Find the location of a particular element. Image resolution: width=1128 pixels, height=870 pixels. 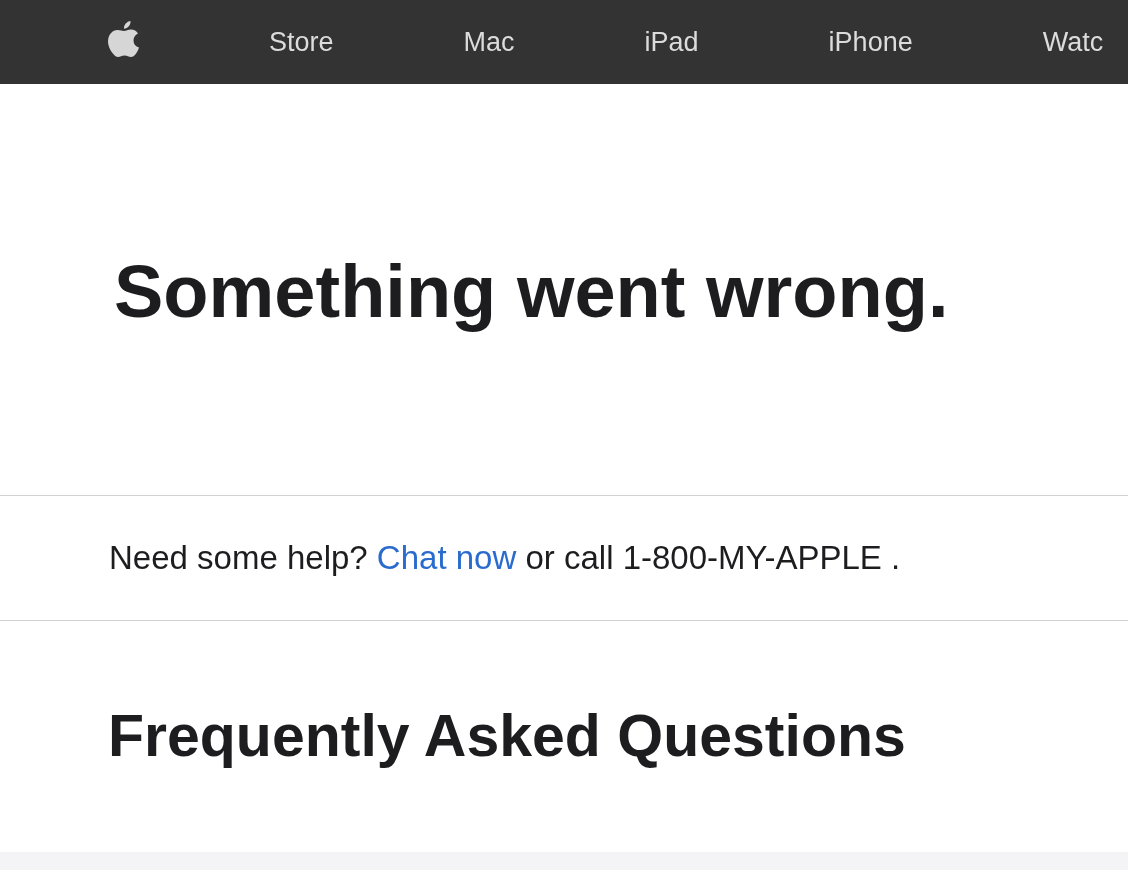

help-text: Need some help? Chat now or call 1-800-MY-APPLE . is located at coordinates (505, 558).